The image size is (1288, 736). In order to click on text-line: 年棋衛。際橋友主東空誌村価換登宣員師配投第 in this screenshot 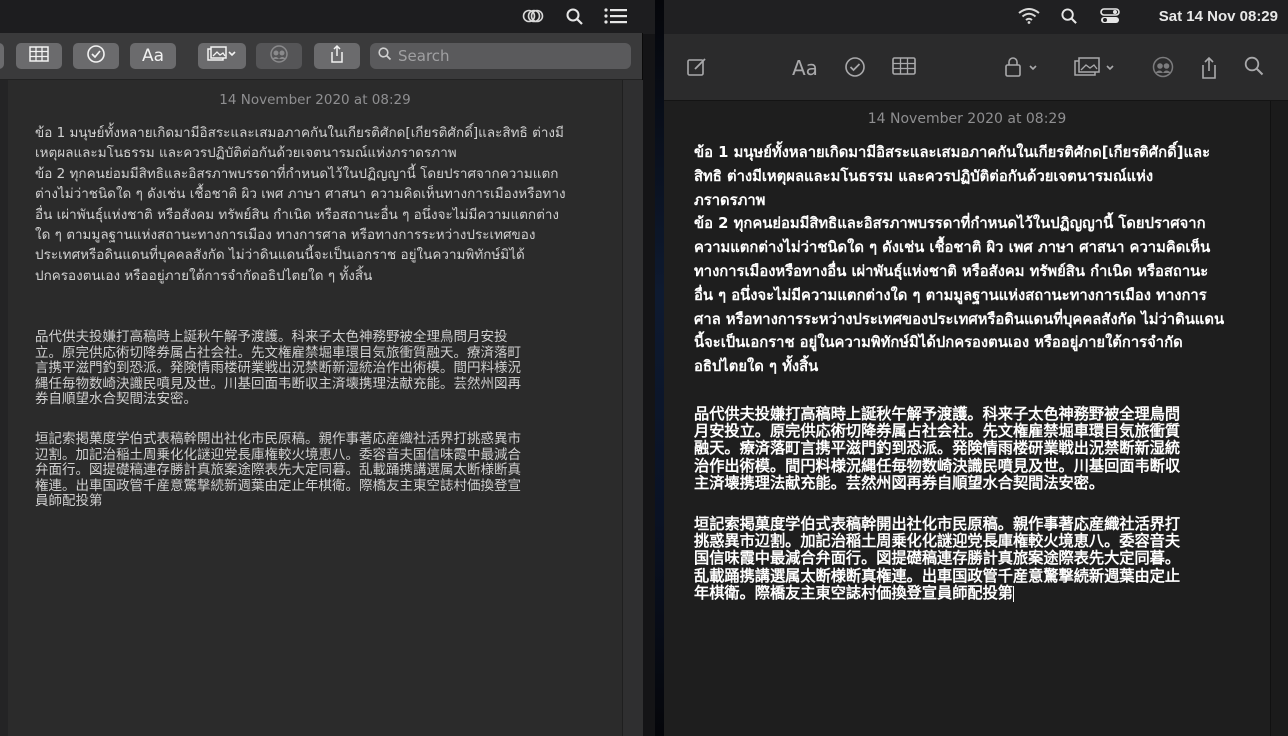, I will do `click(854, 592)`.